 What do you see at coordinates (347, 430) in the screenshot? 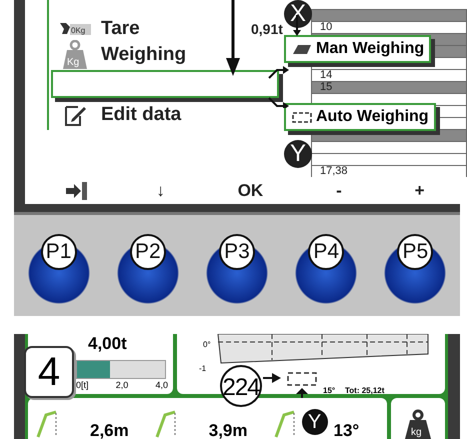
I see `angle-readout: 13°` at bounding box center [347, 430].